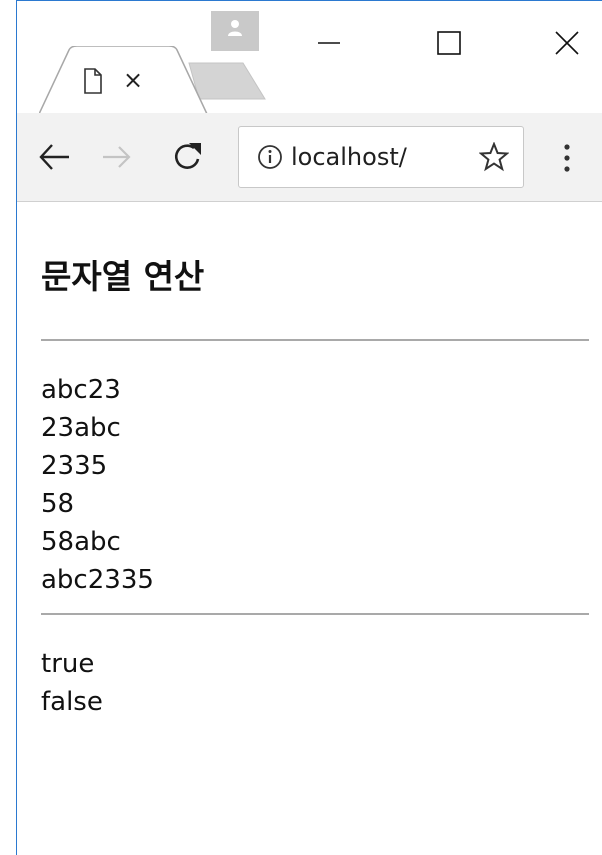 Image resolution: width=602 pixels, height=855 pixels. I want to click on close-icon, so click(567, 43).